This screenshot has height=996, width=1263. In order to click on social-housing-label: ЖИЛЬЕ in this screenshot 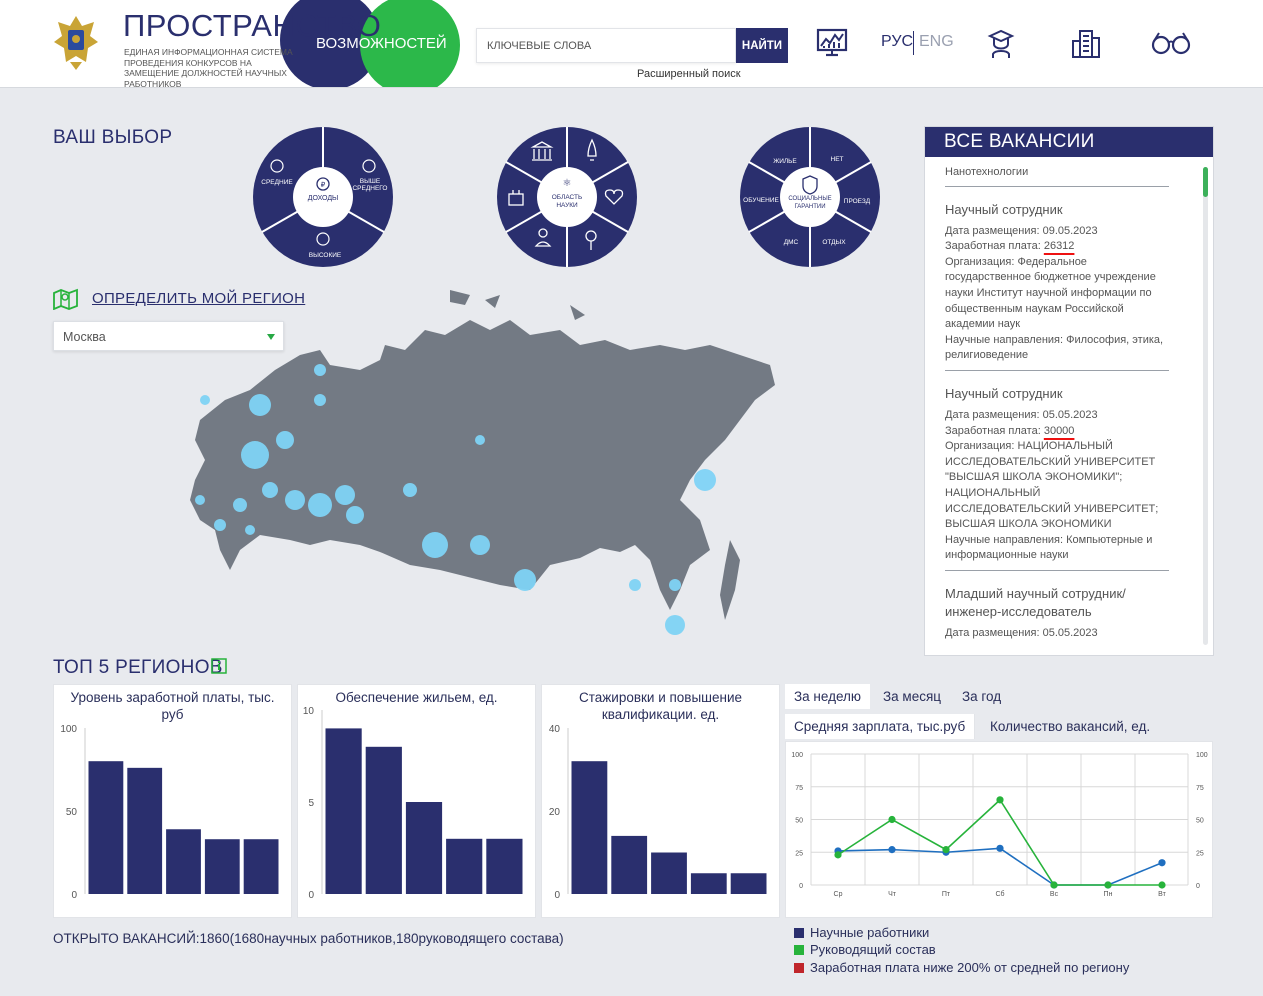, I will do `click(785, 161)`.